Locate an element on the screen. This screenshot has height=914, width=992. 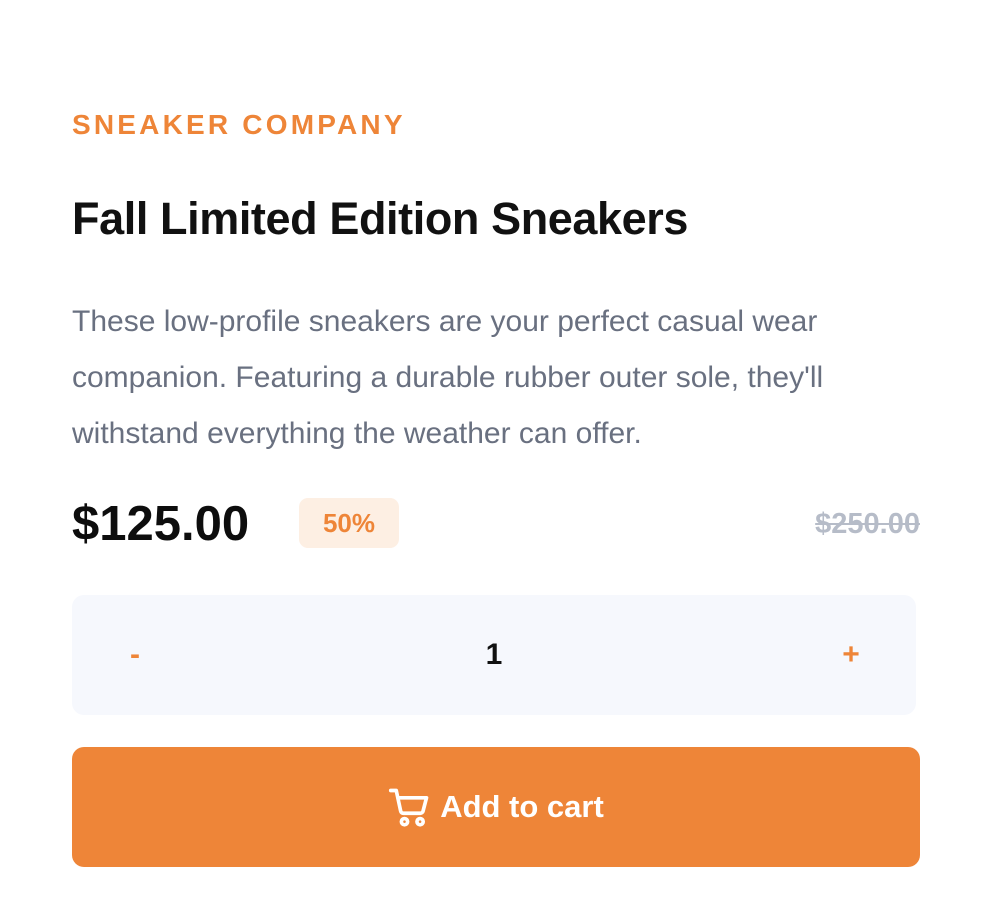
cart-icon is located at coordinates (410, 807).